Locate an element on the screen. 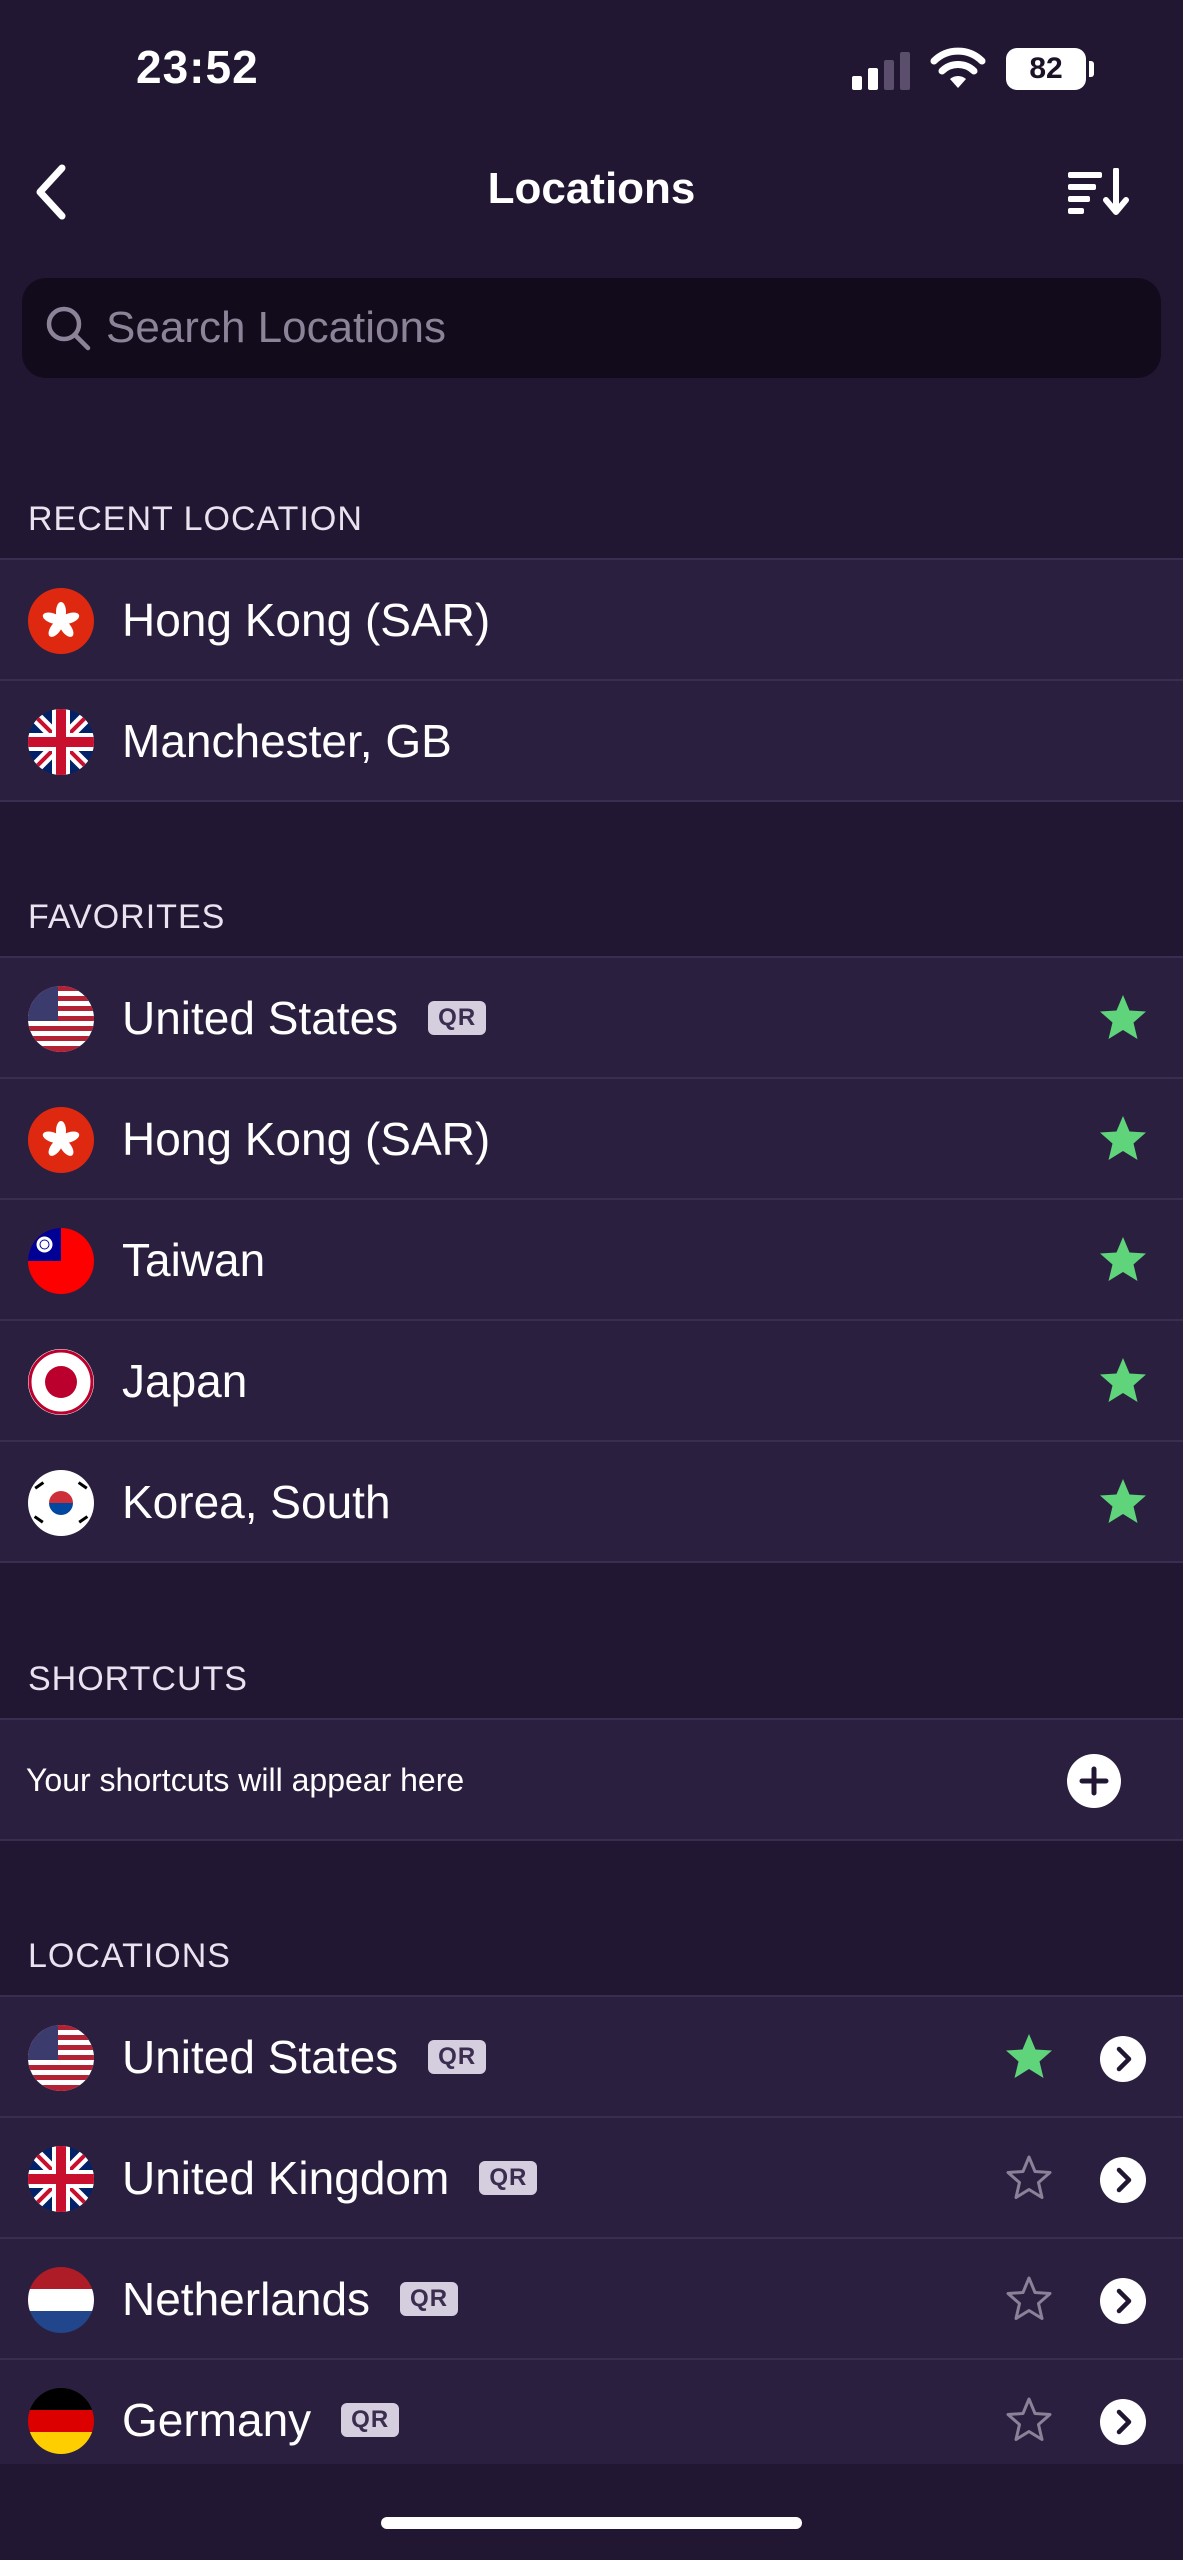 This screenshot has height=2560, width=1183. page-title: Locations is located at coordinates (591, 188).